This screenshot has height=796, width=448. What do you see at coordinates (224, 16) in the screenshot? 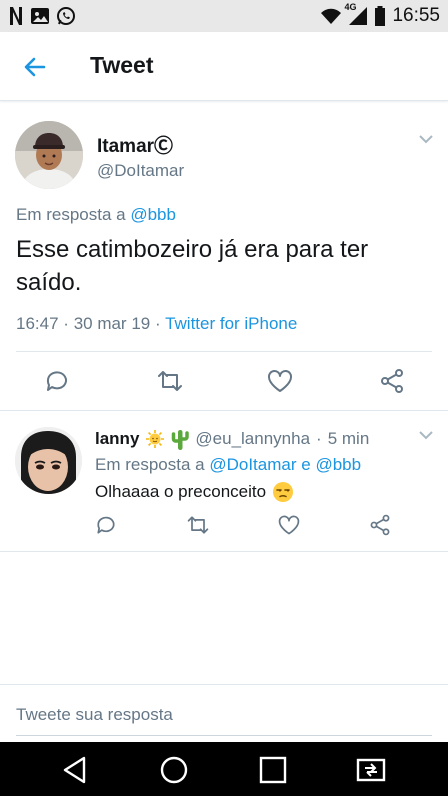
I see `status-bar: 4G 16:55` at bounding box center [224, 16].